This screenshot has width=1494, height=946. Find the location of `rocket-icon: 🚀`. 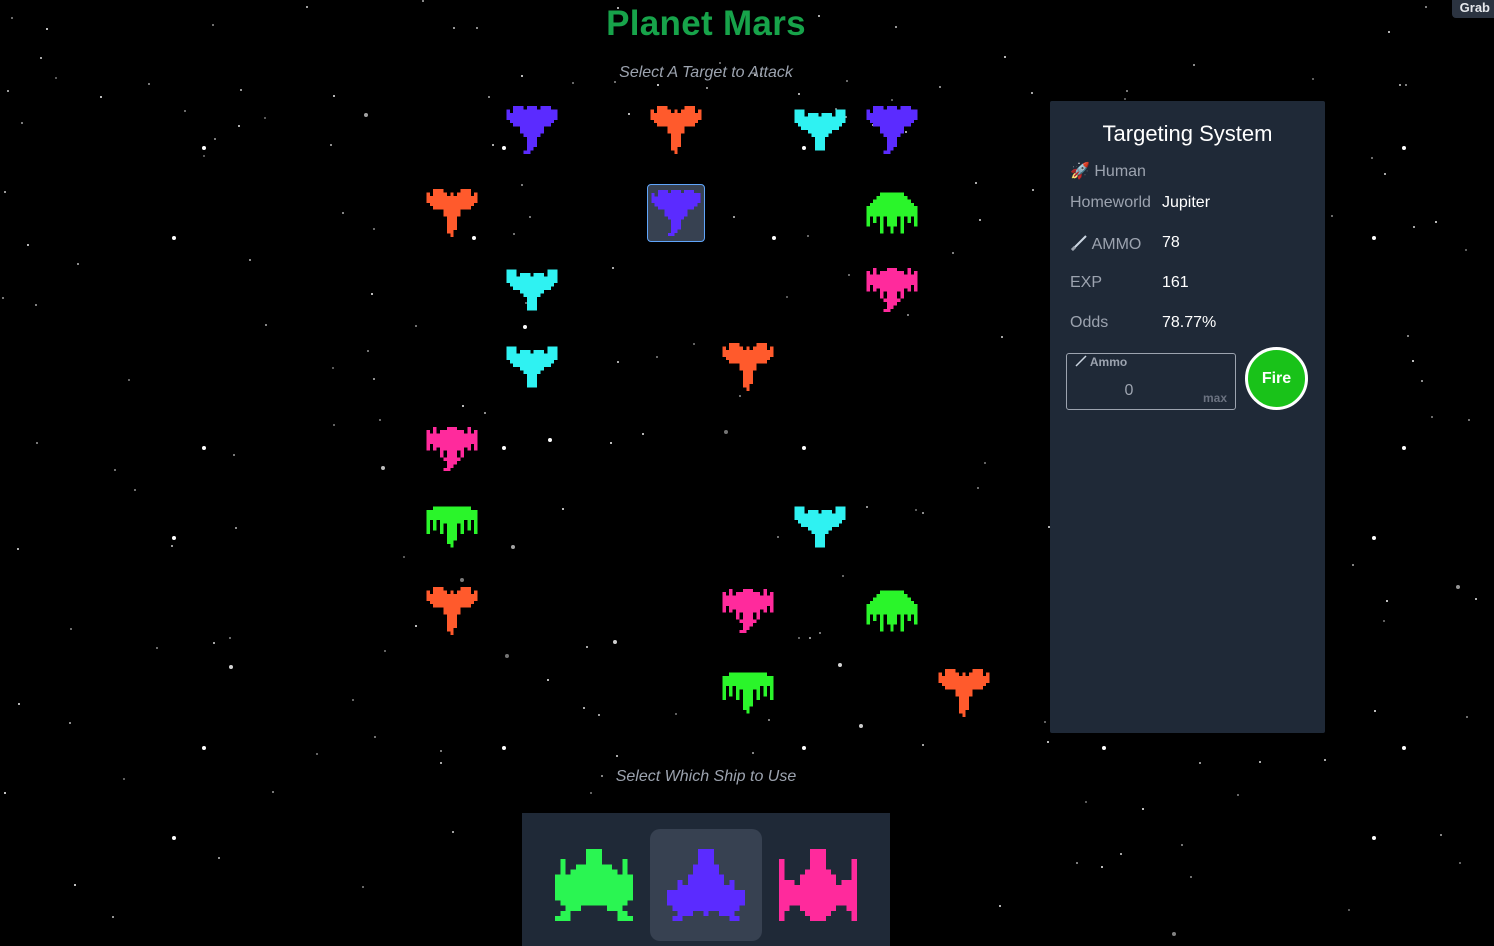

rocket-icon: 🚀 is located at coordinates (1080, 171).